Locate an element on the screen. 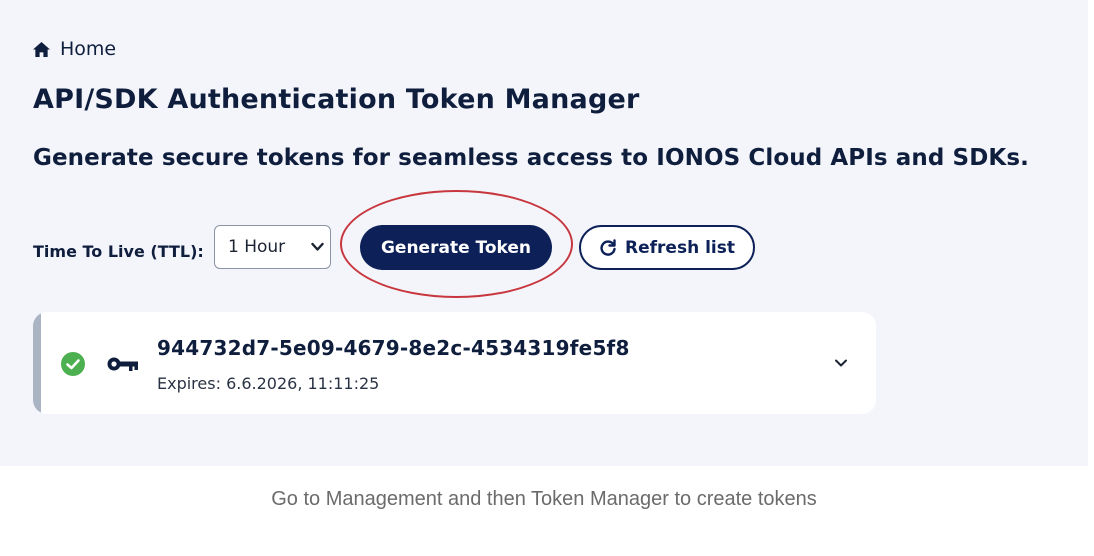 This screenshot has height=556, width=1094. generate-token-label: Generate Token is located at coordinates (456, 247).